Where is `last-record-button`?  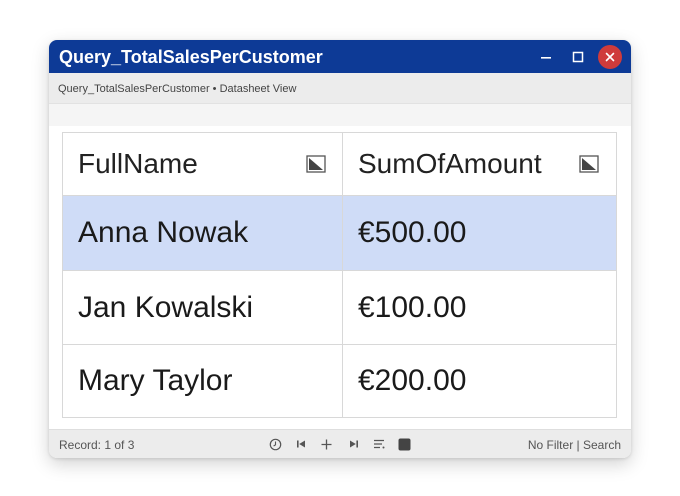
last-record-button is located at coordinates (354, 444).